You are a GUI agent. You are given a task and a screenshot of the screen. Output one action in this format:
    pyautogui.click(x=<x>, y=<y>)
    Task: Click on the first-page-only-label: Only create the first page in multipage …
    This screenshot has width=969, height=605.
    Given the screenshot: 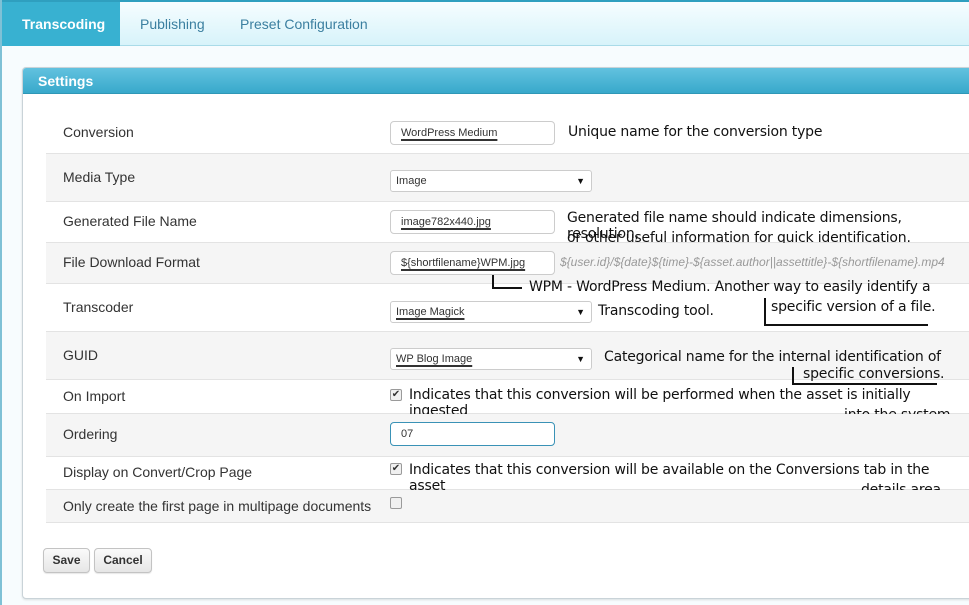 What is the action you would take?
    pyautogui.click(x=217, y=506)
    